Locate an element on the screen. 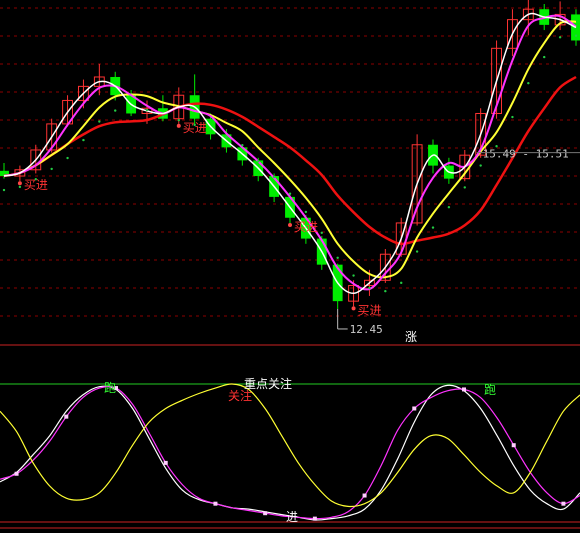 Image resolution: width=580 pixels, height=533 pixels. mid-panel-label: 涨 is located at coordinates (411, 336).